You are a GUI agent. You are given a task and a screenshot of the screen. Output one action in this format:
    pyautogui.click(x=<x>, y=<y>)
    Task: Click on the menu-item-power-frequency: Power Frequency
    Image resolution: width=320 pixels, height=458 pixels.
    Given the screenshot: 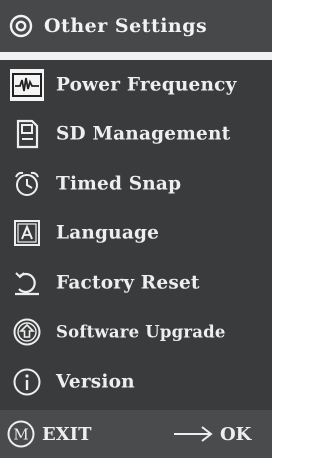 What is the action you would take?
    pyautogui.click(x=136, y=85)
    